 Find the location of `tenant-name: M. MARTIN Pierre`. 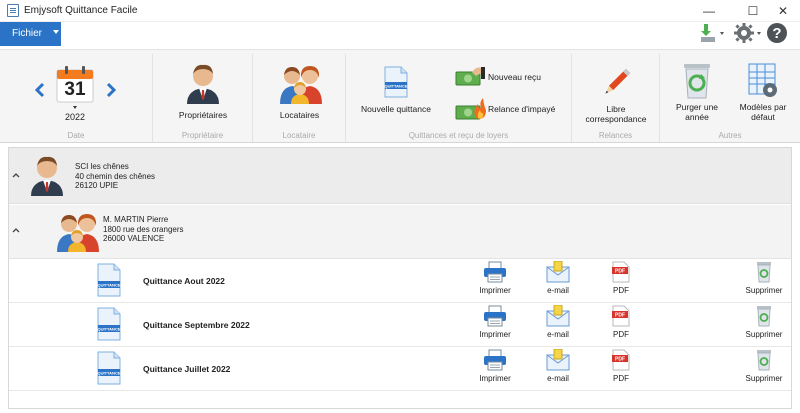

tenant-name: M. MARTIN Pierre is located at coordinates (136, 219).